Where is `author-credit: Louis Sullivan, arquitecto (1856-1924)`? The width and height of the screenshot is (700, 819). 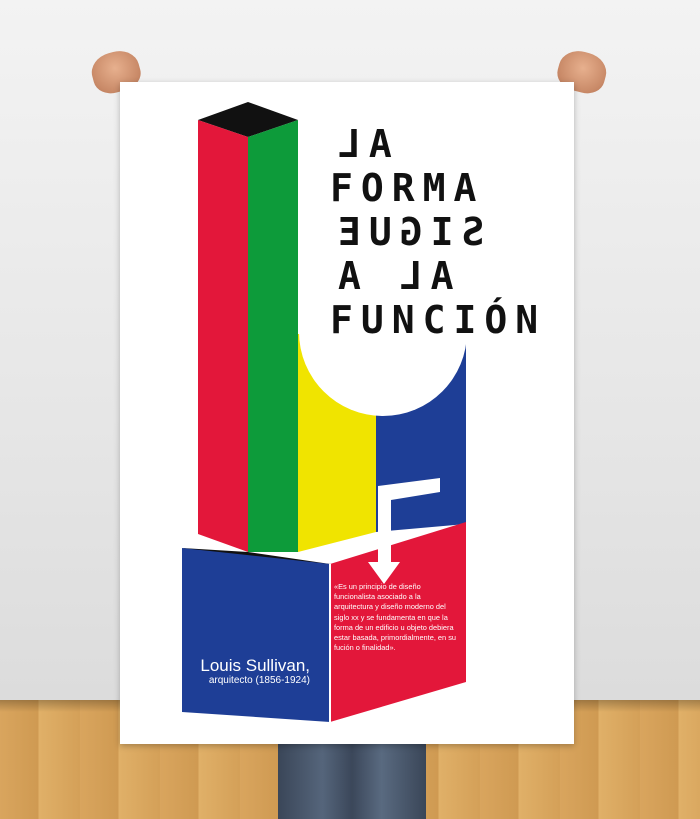 author-credit: Louis Sullivan, arquitecto (1856-1924) is located at coordinates (244, 671).